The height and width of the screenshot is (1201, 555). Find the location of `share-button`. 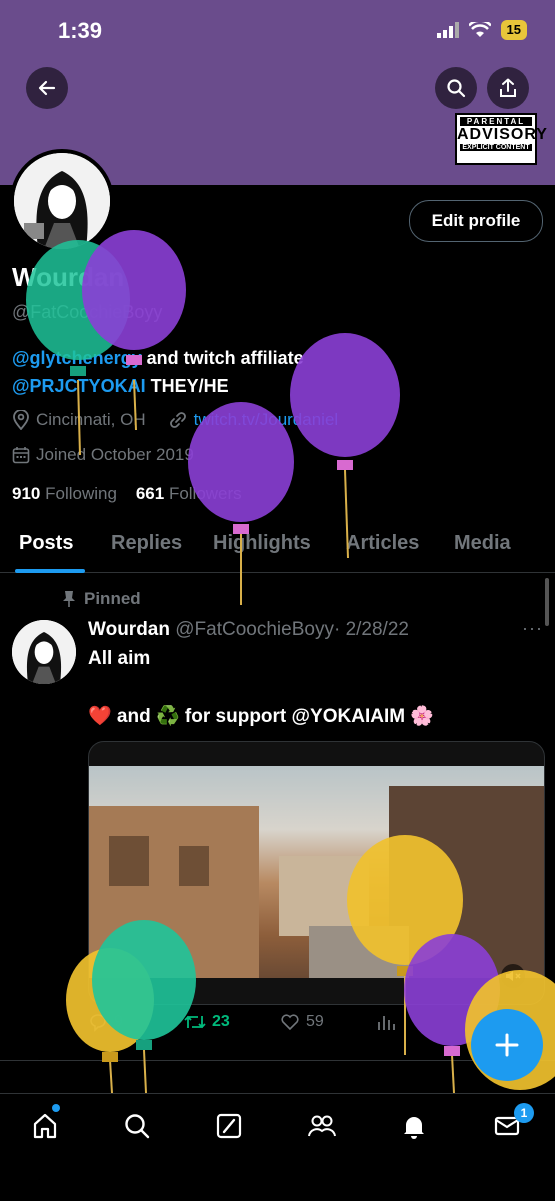

share-button is located at coordinates (508, 88).